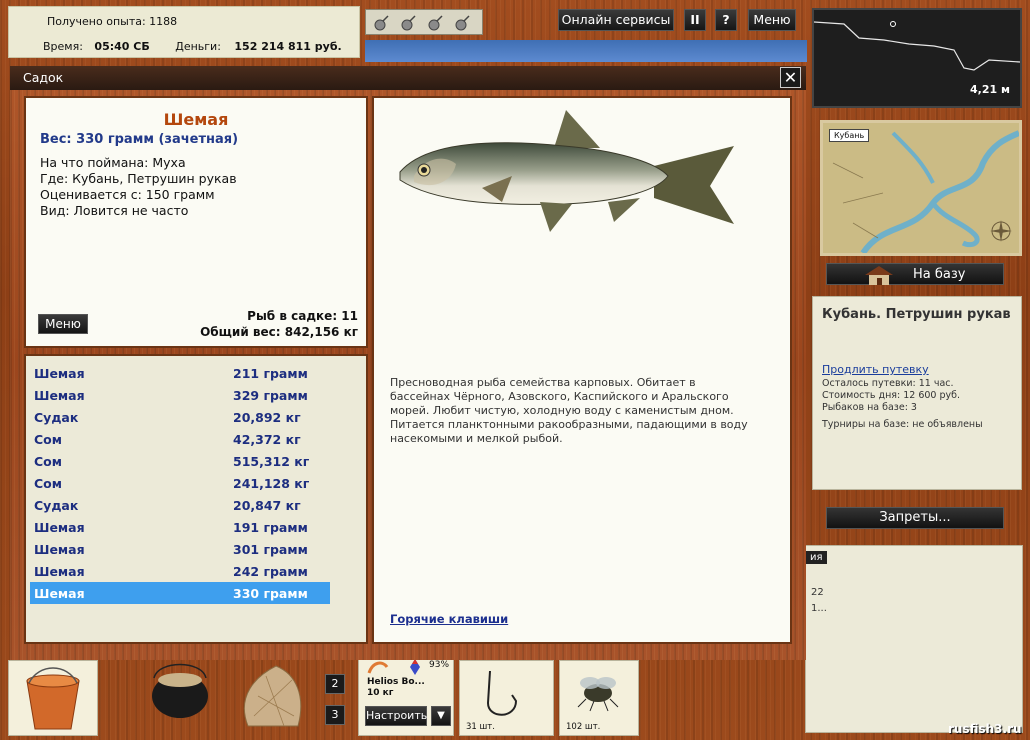  Describe the element at coordinates (406, 697) in the screenshot. I see `rod-slot: 93% Helios Bo... 10 кг Настроить ▼` at that location.